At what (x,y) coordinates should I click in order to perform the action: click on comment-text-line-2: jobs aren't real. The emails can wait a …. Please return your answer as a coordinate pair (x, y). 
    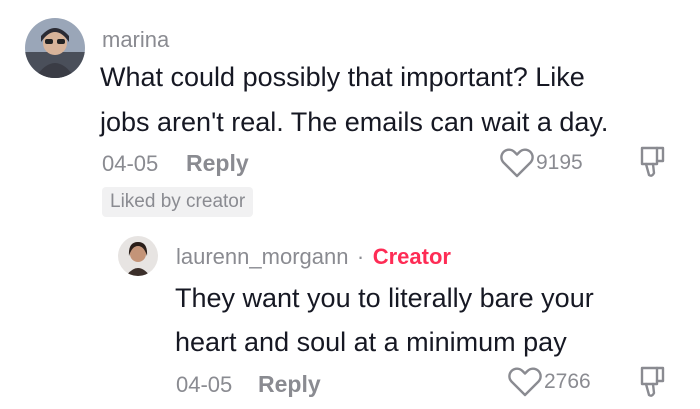
    Looking at the image, I should click on (354, 122).